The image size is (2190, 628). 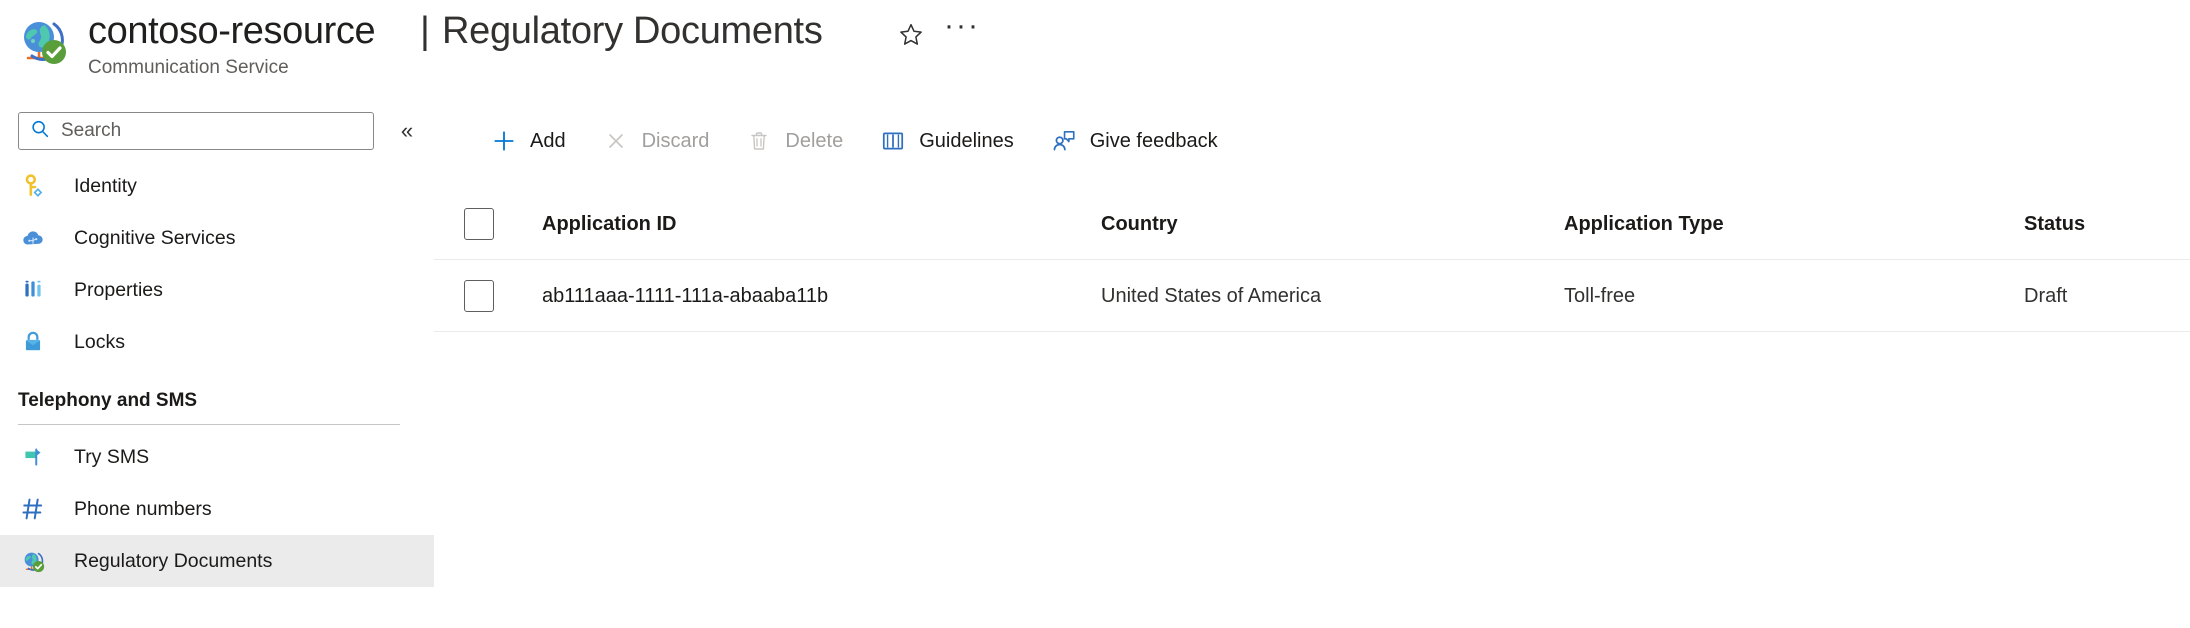 I want to click on trash-icon, so click(x=759, y=141).